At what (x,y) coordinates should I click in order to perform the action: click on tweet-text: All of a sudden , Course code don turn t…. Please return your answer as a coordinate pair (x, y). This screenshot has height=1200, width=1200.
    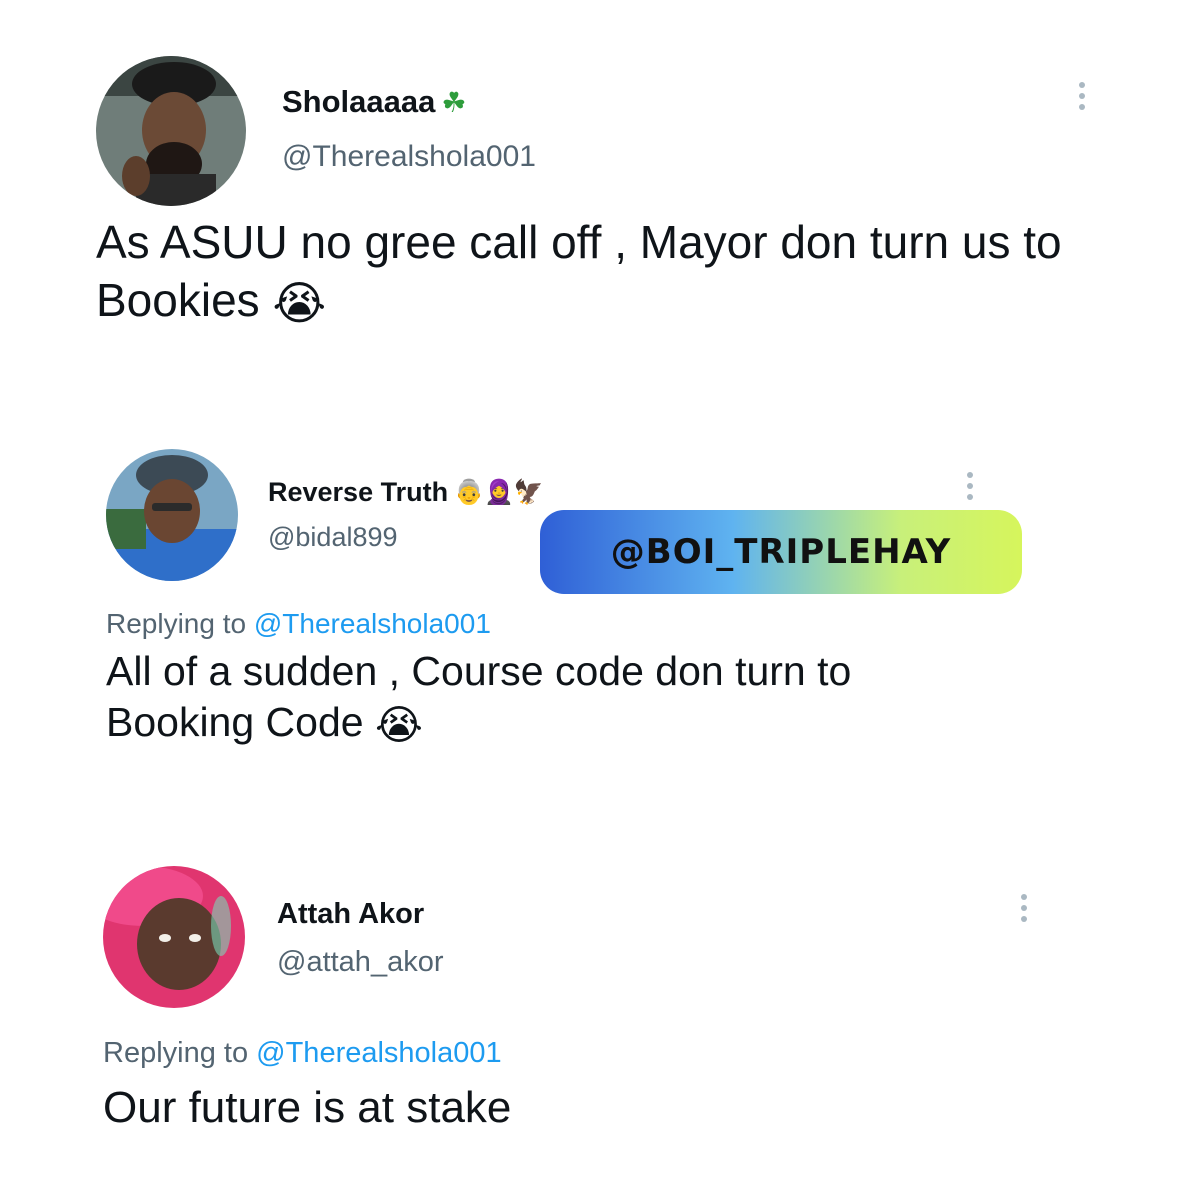
    Looking at the image, I should click on (556, 698).